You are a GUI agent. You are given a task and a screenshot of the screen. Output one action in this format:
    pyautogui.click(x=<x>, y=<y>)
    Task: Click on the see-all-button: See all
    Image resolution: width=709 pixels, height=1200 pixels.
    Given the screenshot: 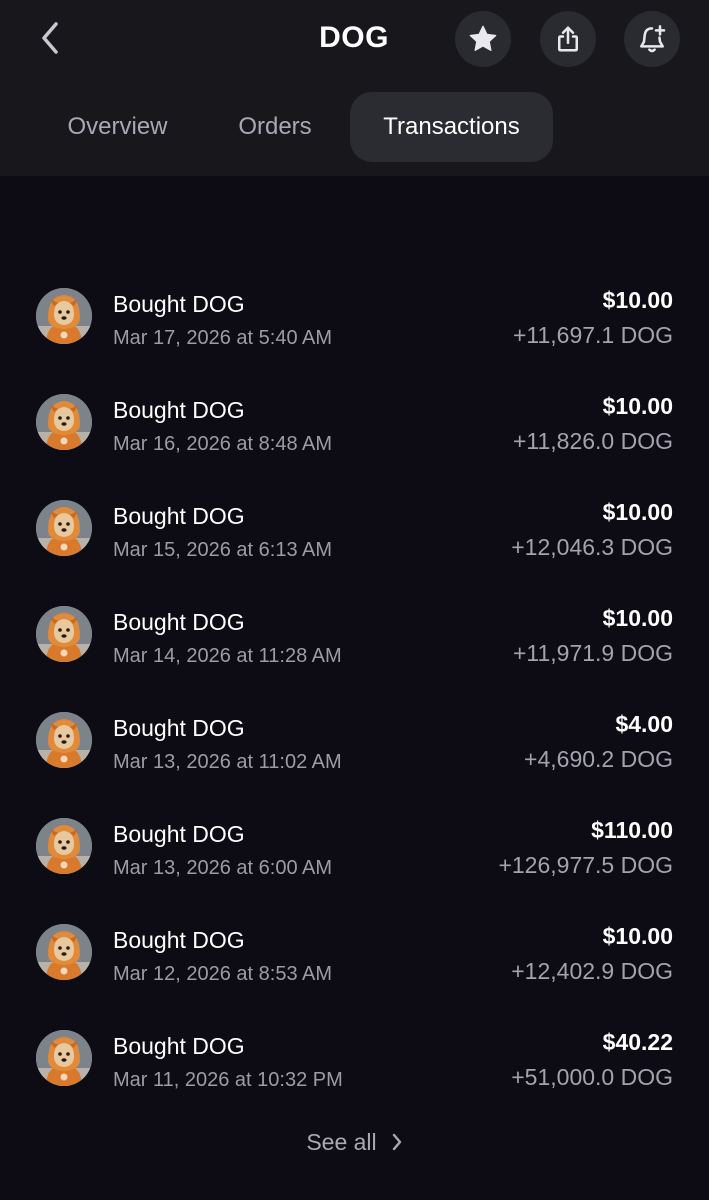 What is the action you would take?
    pyautogui.click(x=354, y=1142)
    